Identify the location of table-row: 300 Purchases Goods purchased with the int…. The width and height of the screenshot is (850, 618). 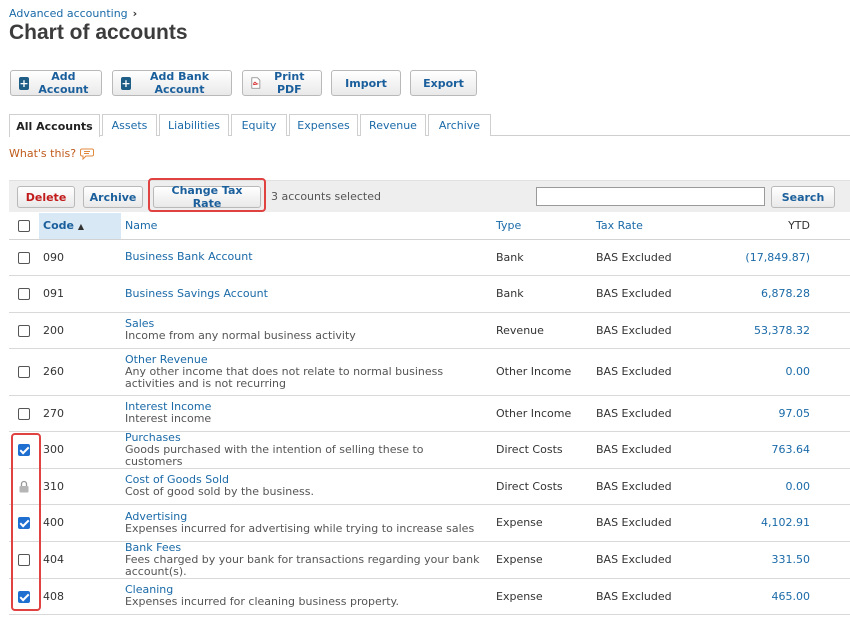
(429, 450).